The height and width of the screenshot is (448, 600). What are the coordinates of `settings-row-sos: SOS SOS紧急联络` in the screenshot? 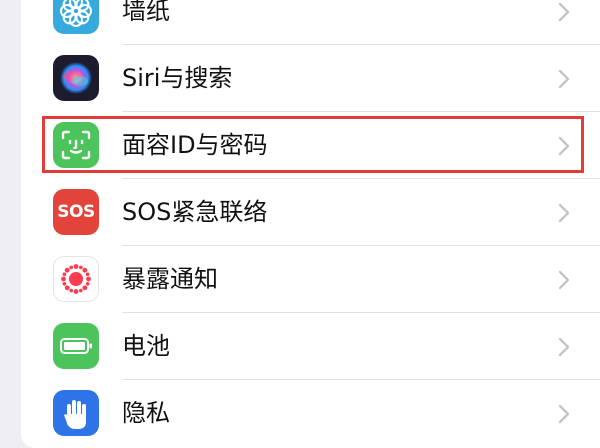 It's located at (310, 212).